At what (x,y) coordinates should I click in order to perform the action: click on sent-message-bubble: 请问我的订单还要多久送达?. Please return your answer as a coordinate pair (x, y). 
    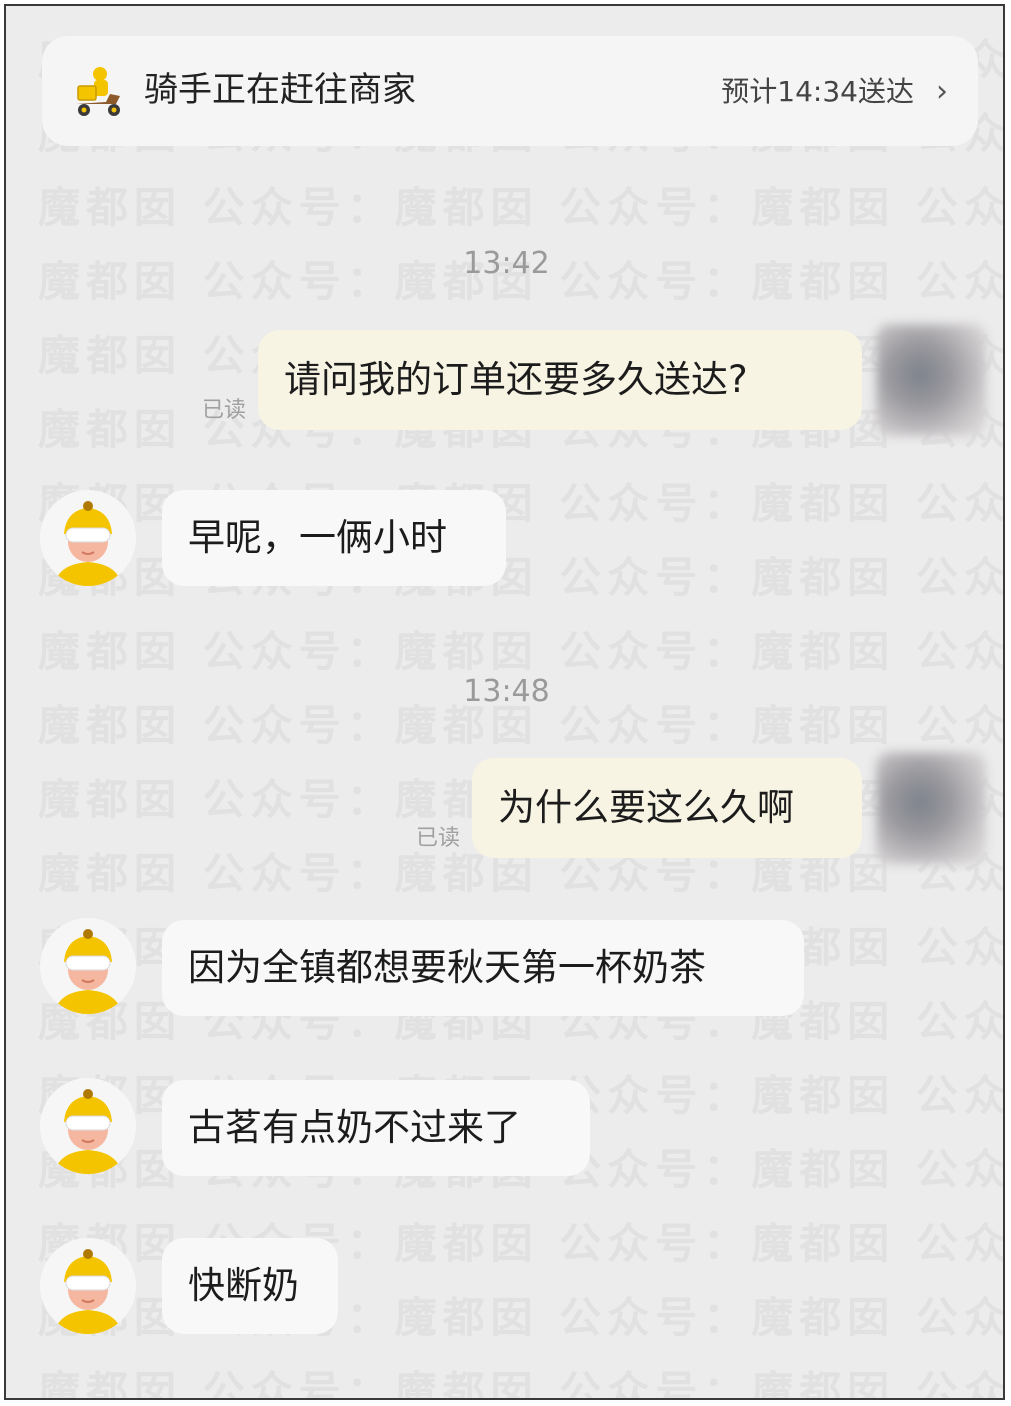
    Looking at the image, I should click on (560, 380).